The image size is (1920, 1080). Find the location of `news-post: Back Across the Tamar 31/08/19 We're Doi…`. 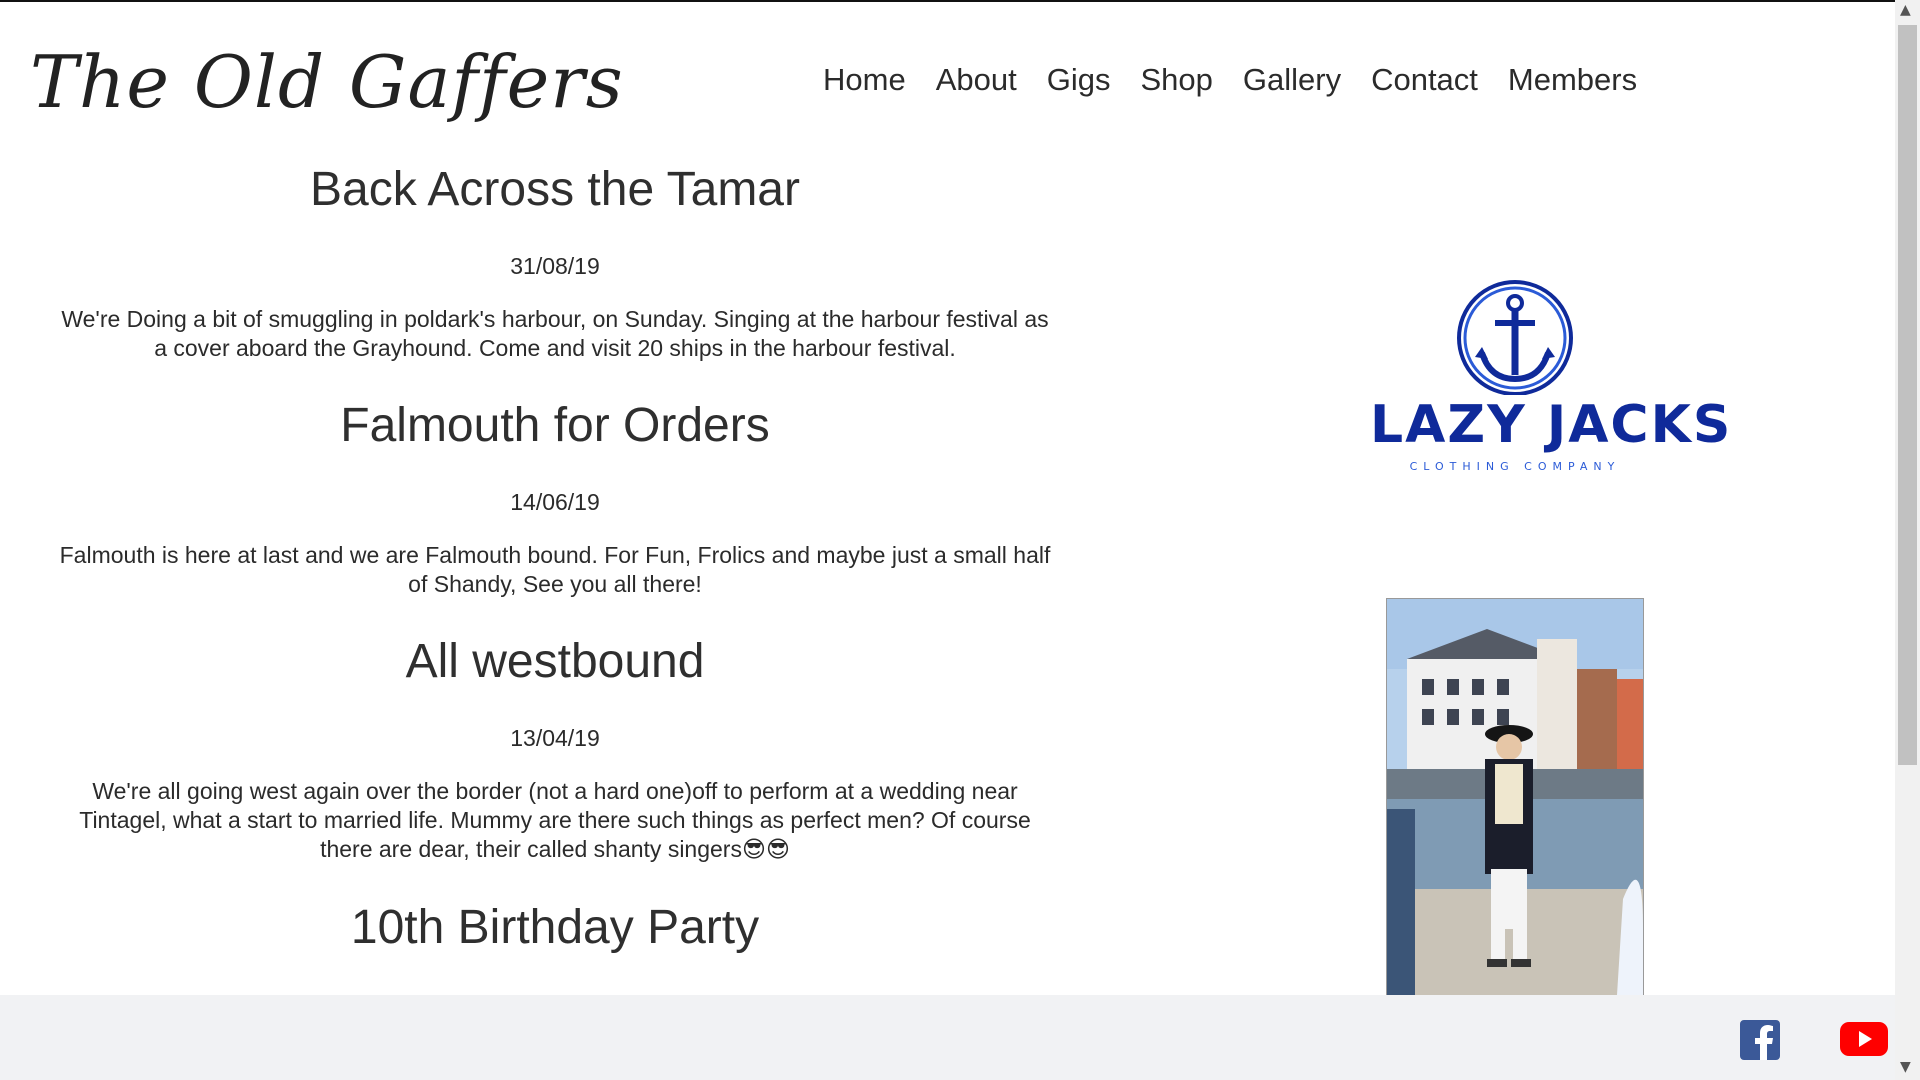

news-post: Back Across the Tamar 31/08/19 We're Doi… is located at coordinates (555, 259).